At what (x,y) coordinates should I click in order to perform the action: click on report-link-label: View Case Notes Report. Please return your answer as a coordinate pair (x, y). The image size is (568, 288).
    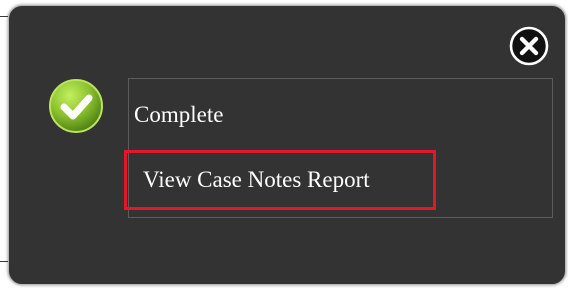
    Looking at the image, I should click on (256, 180).